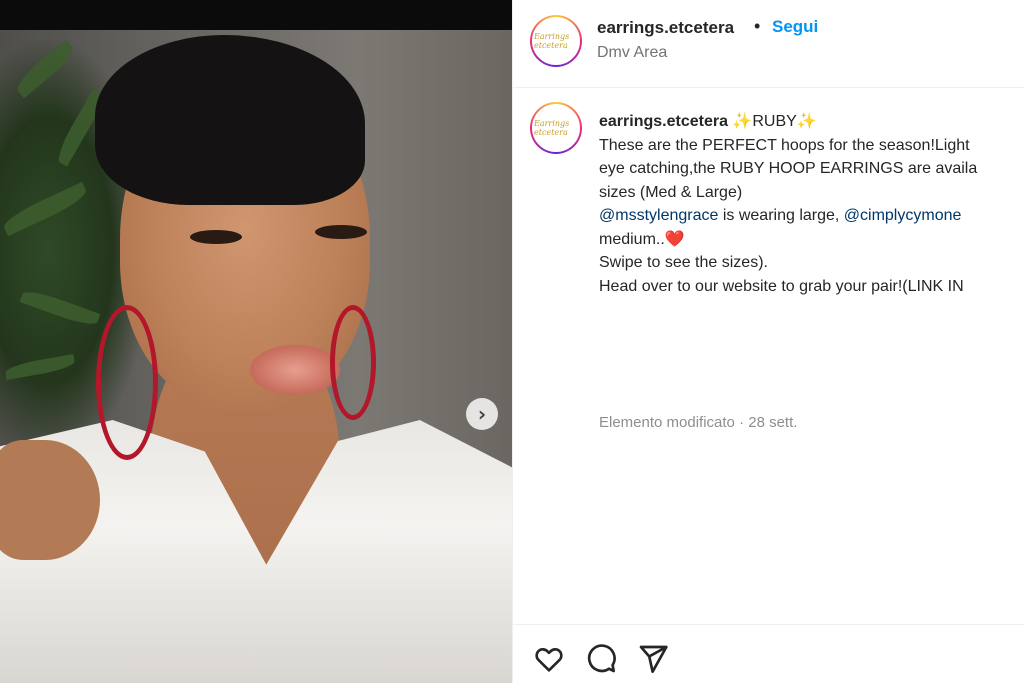 The height and width of the screenshot is (683, 1024). I want to click on caption-text-segment: is wearing large,, so click(781, 215).